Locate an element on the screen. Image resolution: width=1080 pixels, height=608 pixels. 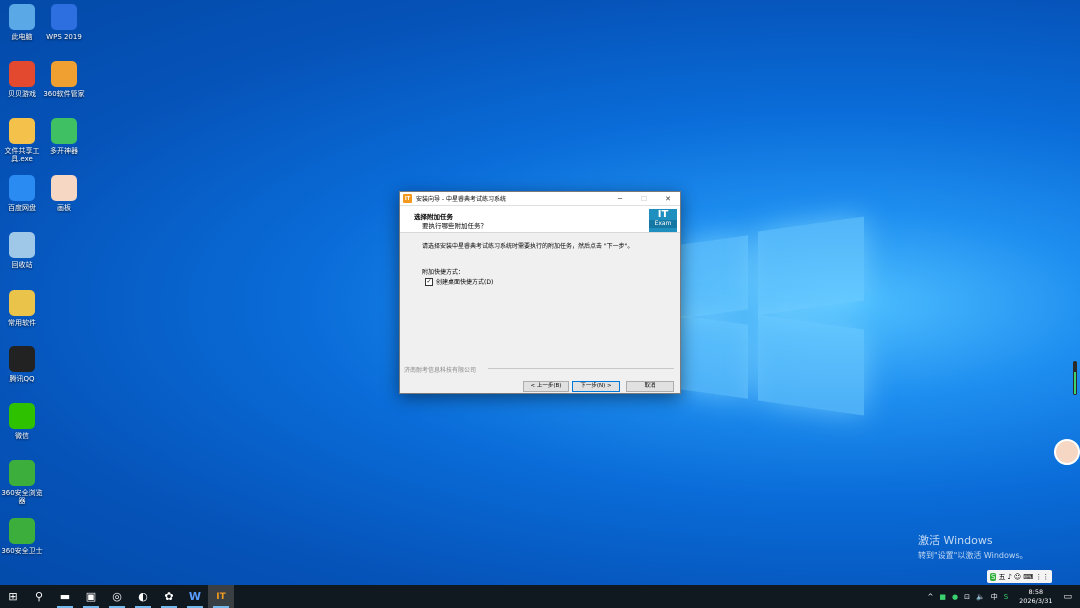
wps-taskbar-icon: W is located at coordinates (195, 596).